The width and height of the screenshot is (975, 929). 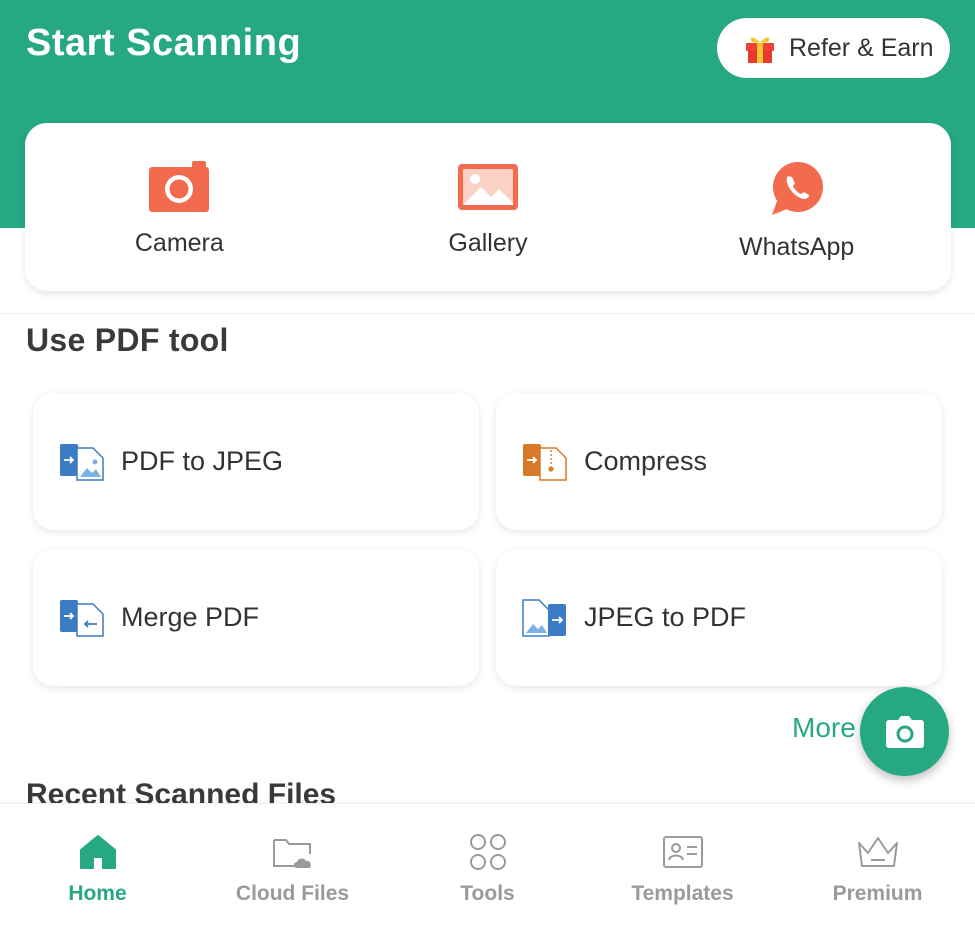 What do you see at coordinates (760, 50) in the screenshot?
I see `gift-icon` at bounding box center [760, 50].